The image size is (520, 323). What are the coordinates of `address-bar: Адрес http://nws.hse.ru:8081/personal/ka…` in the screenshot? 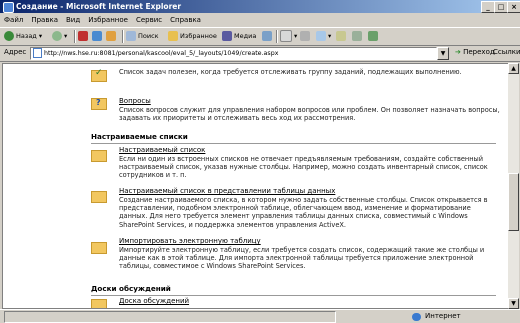 It's located at (260, 53).